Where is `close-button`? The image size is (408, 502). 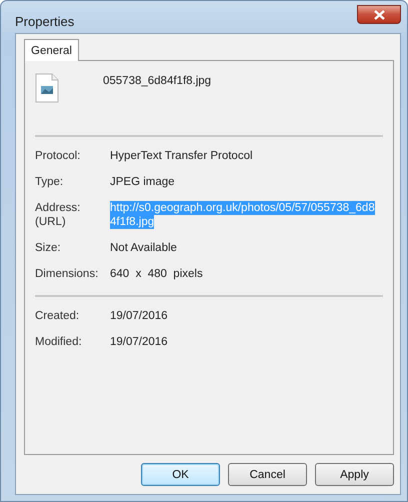 close-button is located at coordinates (379, 14).